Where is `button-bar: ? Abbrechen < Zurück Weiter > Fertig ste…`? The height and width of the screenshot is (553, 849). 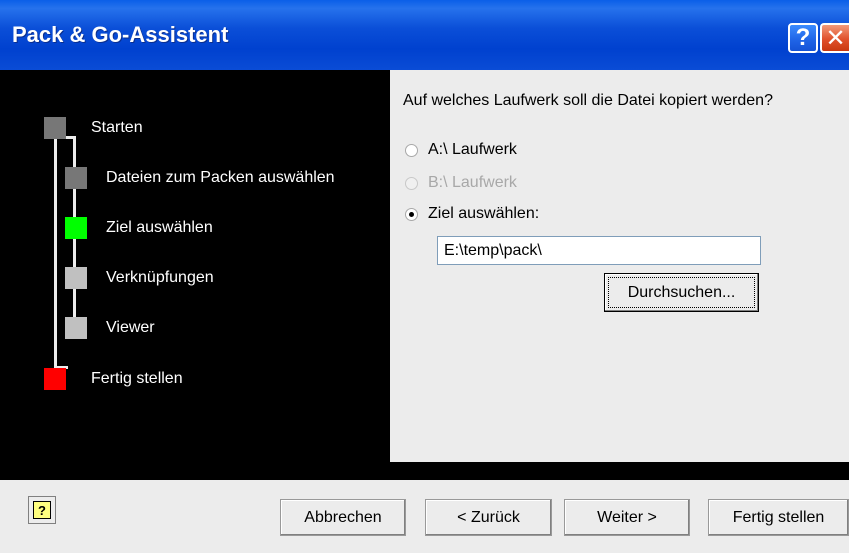 button-bar: ? Abbrechen < Zurück Weiter > Fertig ste… is located at coordinates (424, 516).